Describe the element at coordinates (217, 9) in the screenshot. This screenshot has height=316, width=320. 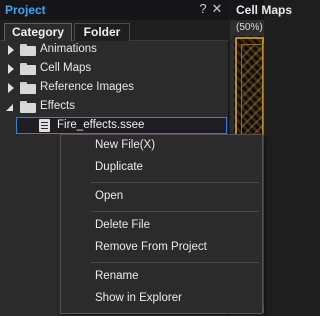
I see `close-icon: ✕` at that location.